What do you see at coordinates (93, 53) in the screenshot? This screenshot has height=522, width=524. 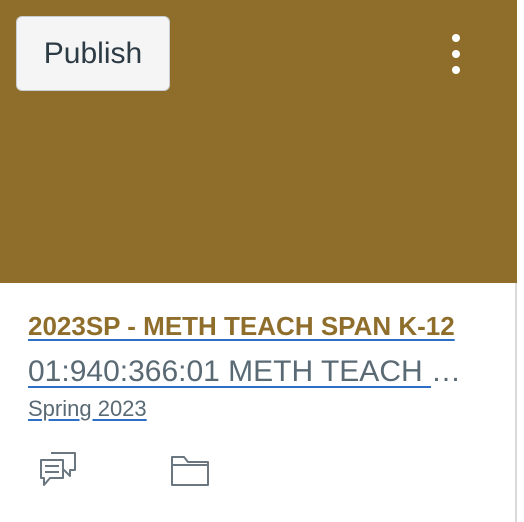 I see `publish-button: Publish` at bounding box center [93, 53].